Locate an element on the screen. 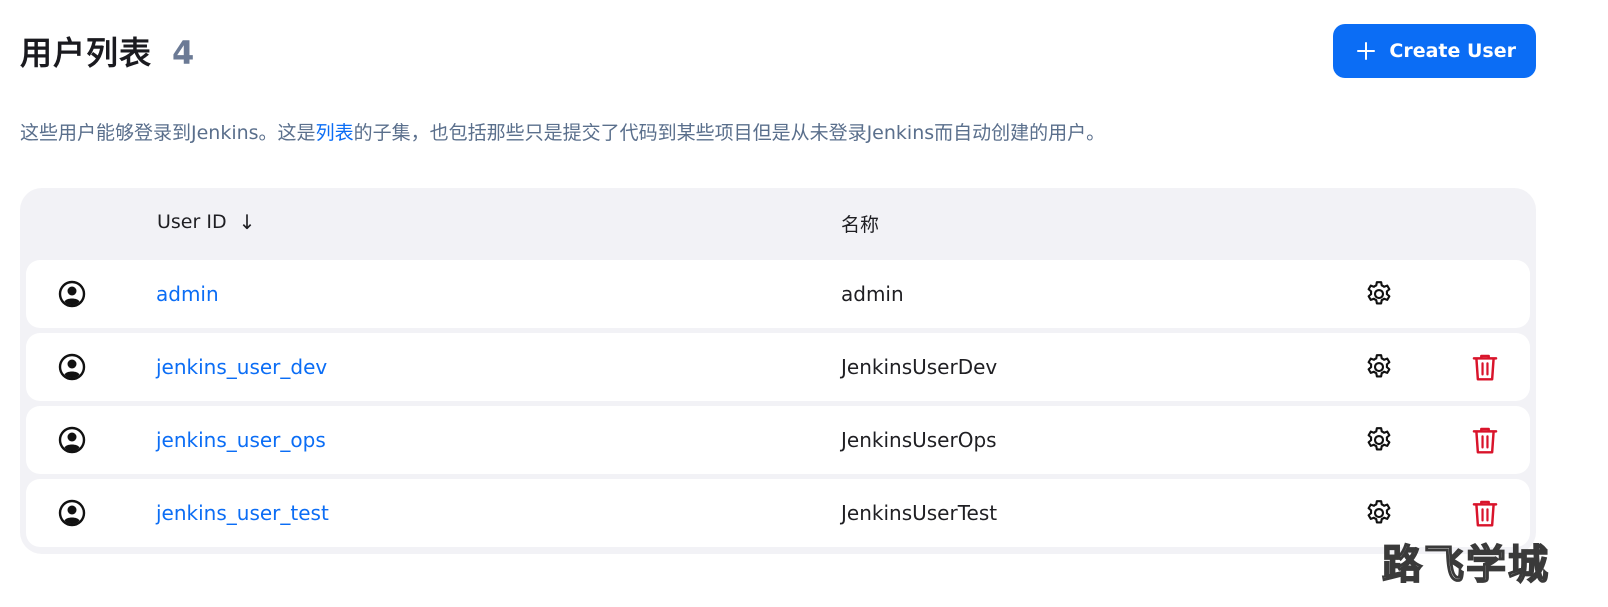  people-list-link: 列表 is located at coordinates (335, 133).